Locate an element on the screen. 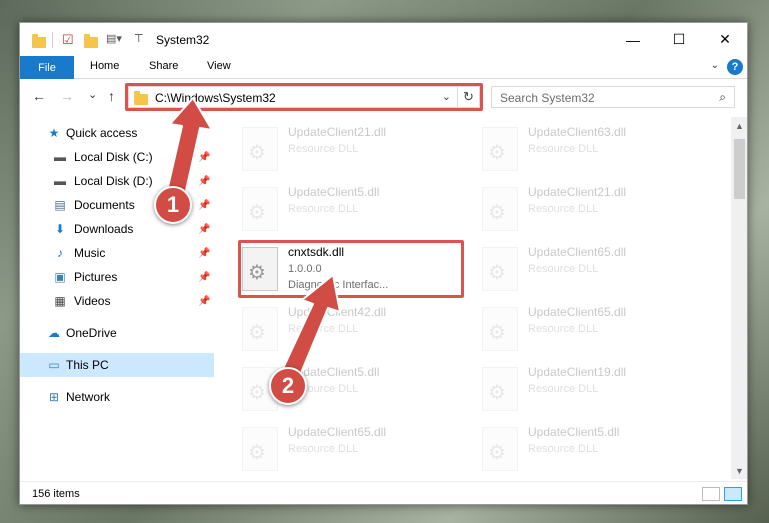 The width and height of the screenshot is (769, 523). recent-locations-icon: ⌄ is located at coordinates (92, 94).